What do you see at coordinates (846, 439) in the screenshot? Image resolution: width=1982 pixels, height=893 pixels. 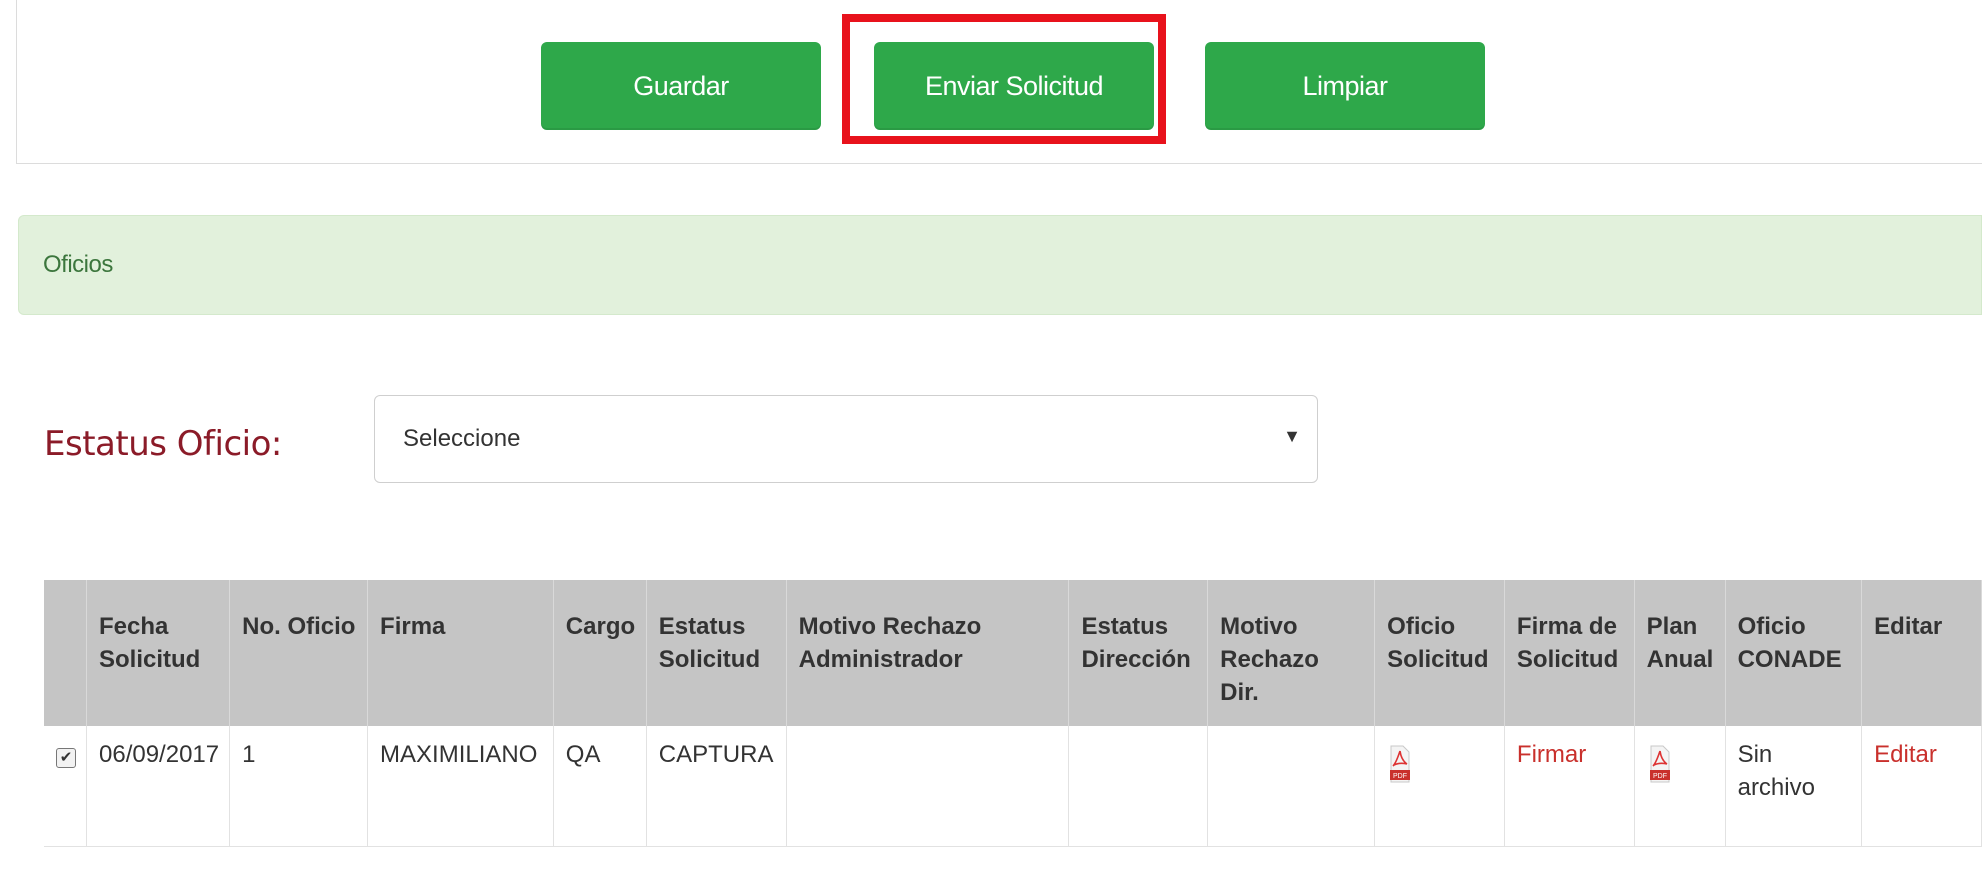 I see `status-select: Seleccione ▼` at bounding box center [846, 439].